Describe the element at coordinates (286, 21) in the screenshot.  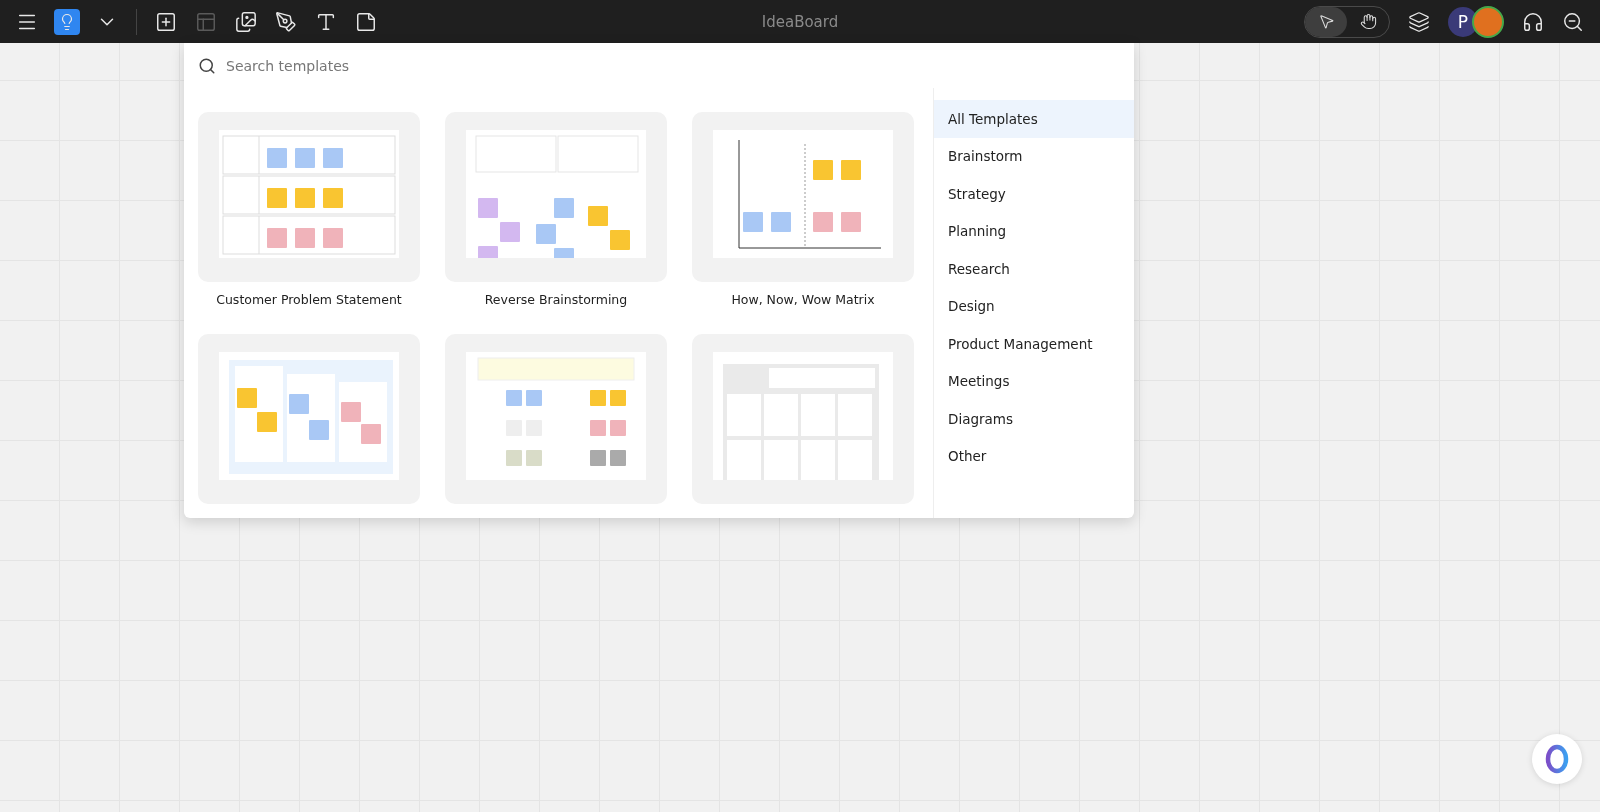
I see `pen-icon` at that location.